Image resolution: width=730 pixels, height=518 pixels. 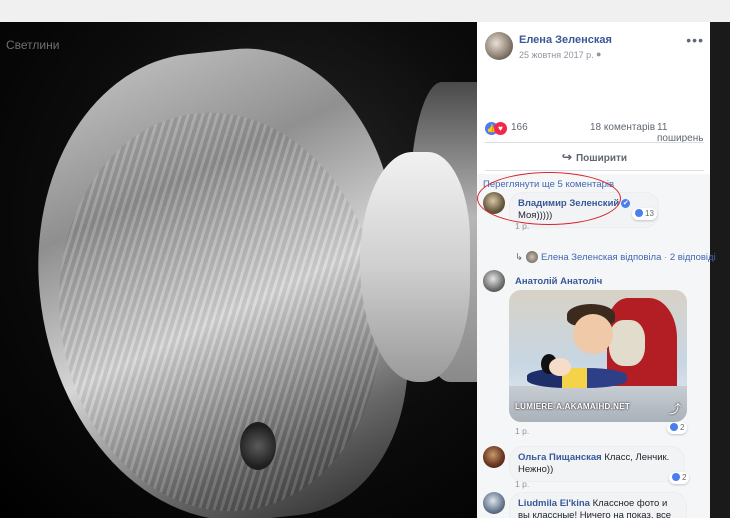 What do you see at coordinates (573, 406) in the screenshot?
I see `gif-source-caption: LUMIERE-A.AKAMAIHD.NET` at bounding box center [573, 406].